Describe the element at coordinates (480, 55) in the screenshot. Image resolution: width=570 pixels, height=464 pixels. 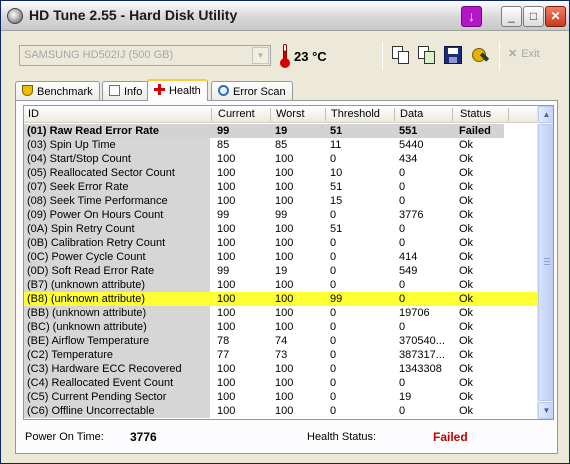
I see `options-icon` at that location.